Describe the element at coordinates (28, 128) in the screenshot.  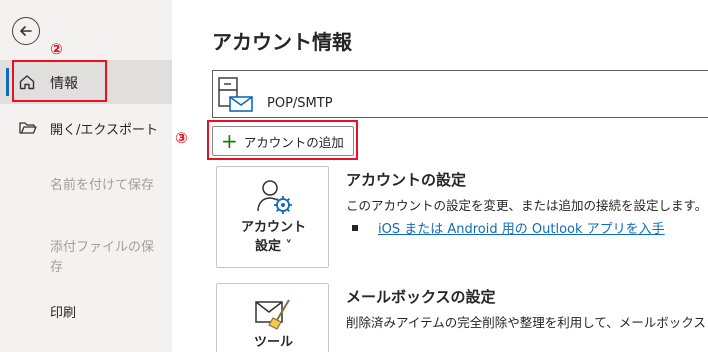
I see `folder-open-icon` at that location.